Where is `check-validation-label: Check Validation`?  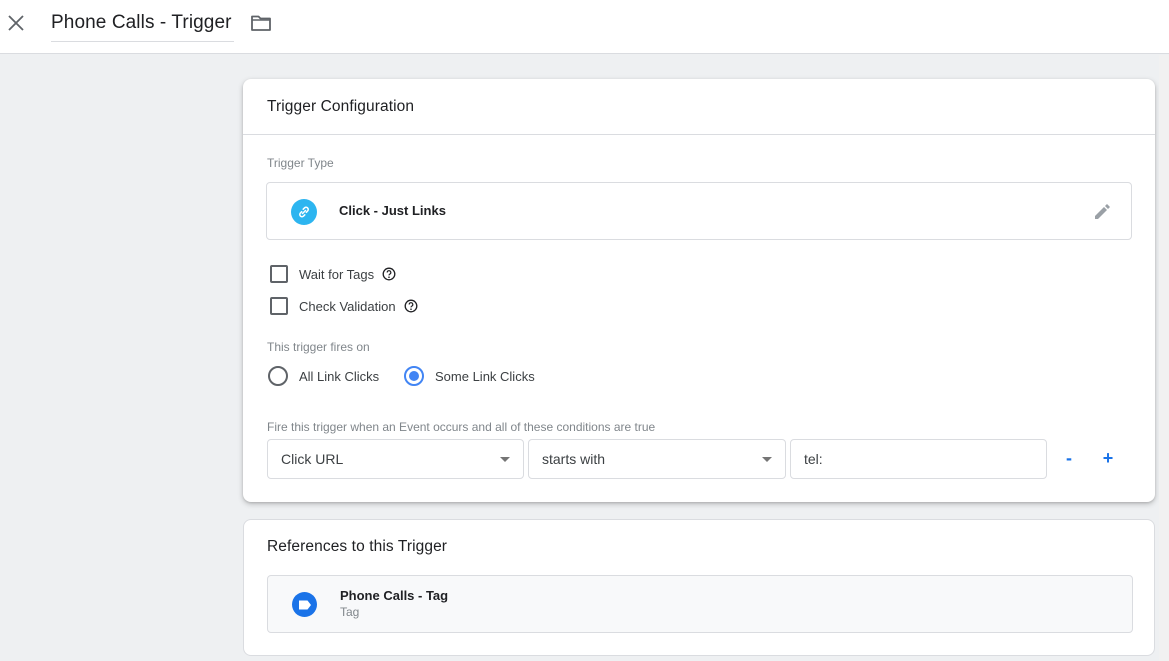
check-validation-label: Check Validation is located at coordinates (347, 306).